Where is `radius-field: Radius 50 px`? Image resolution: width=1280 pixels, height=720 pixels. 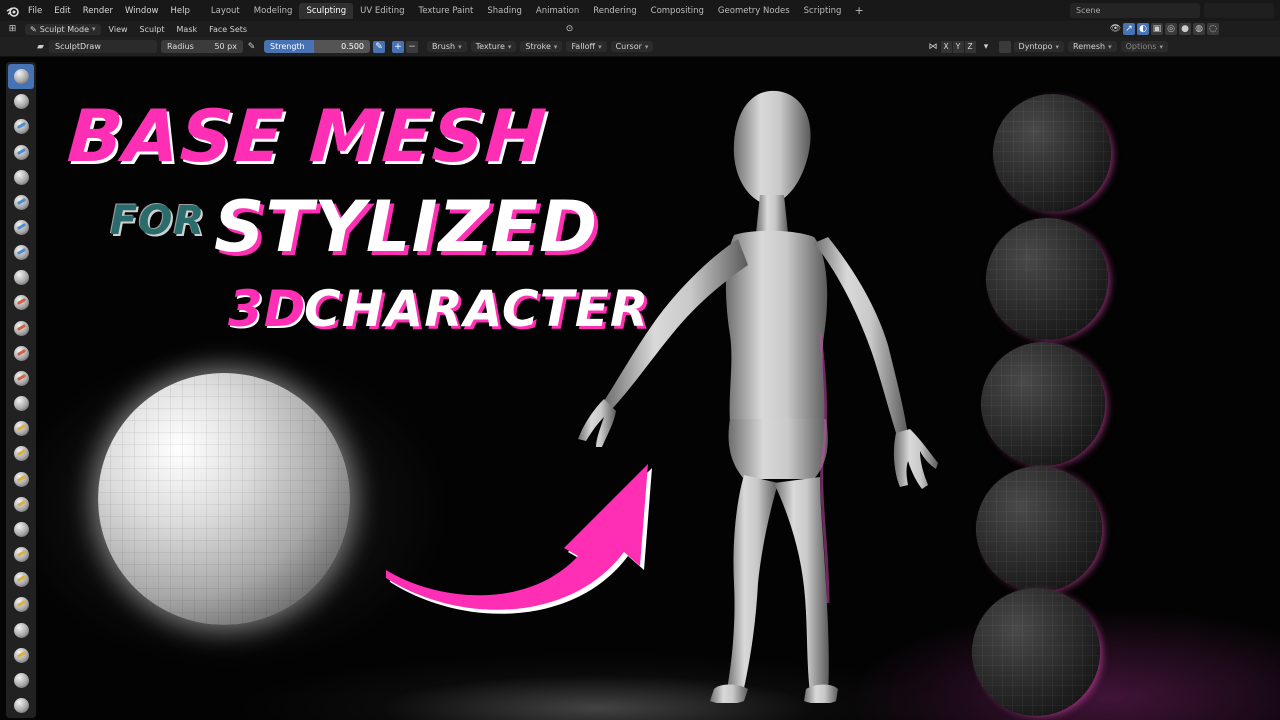 radius-field: Radius 50 px is located at coordinates (202, 46).